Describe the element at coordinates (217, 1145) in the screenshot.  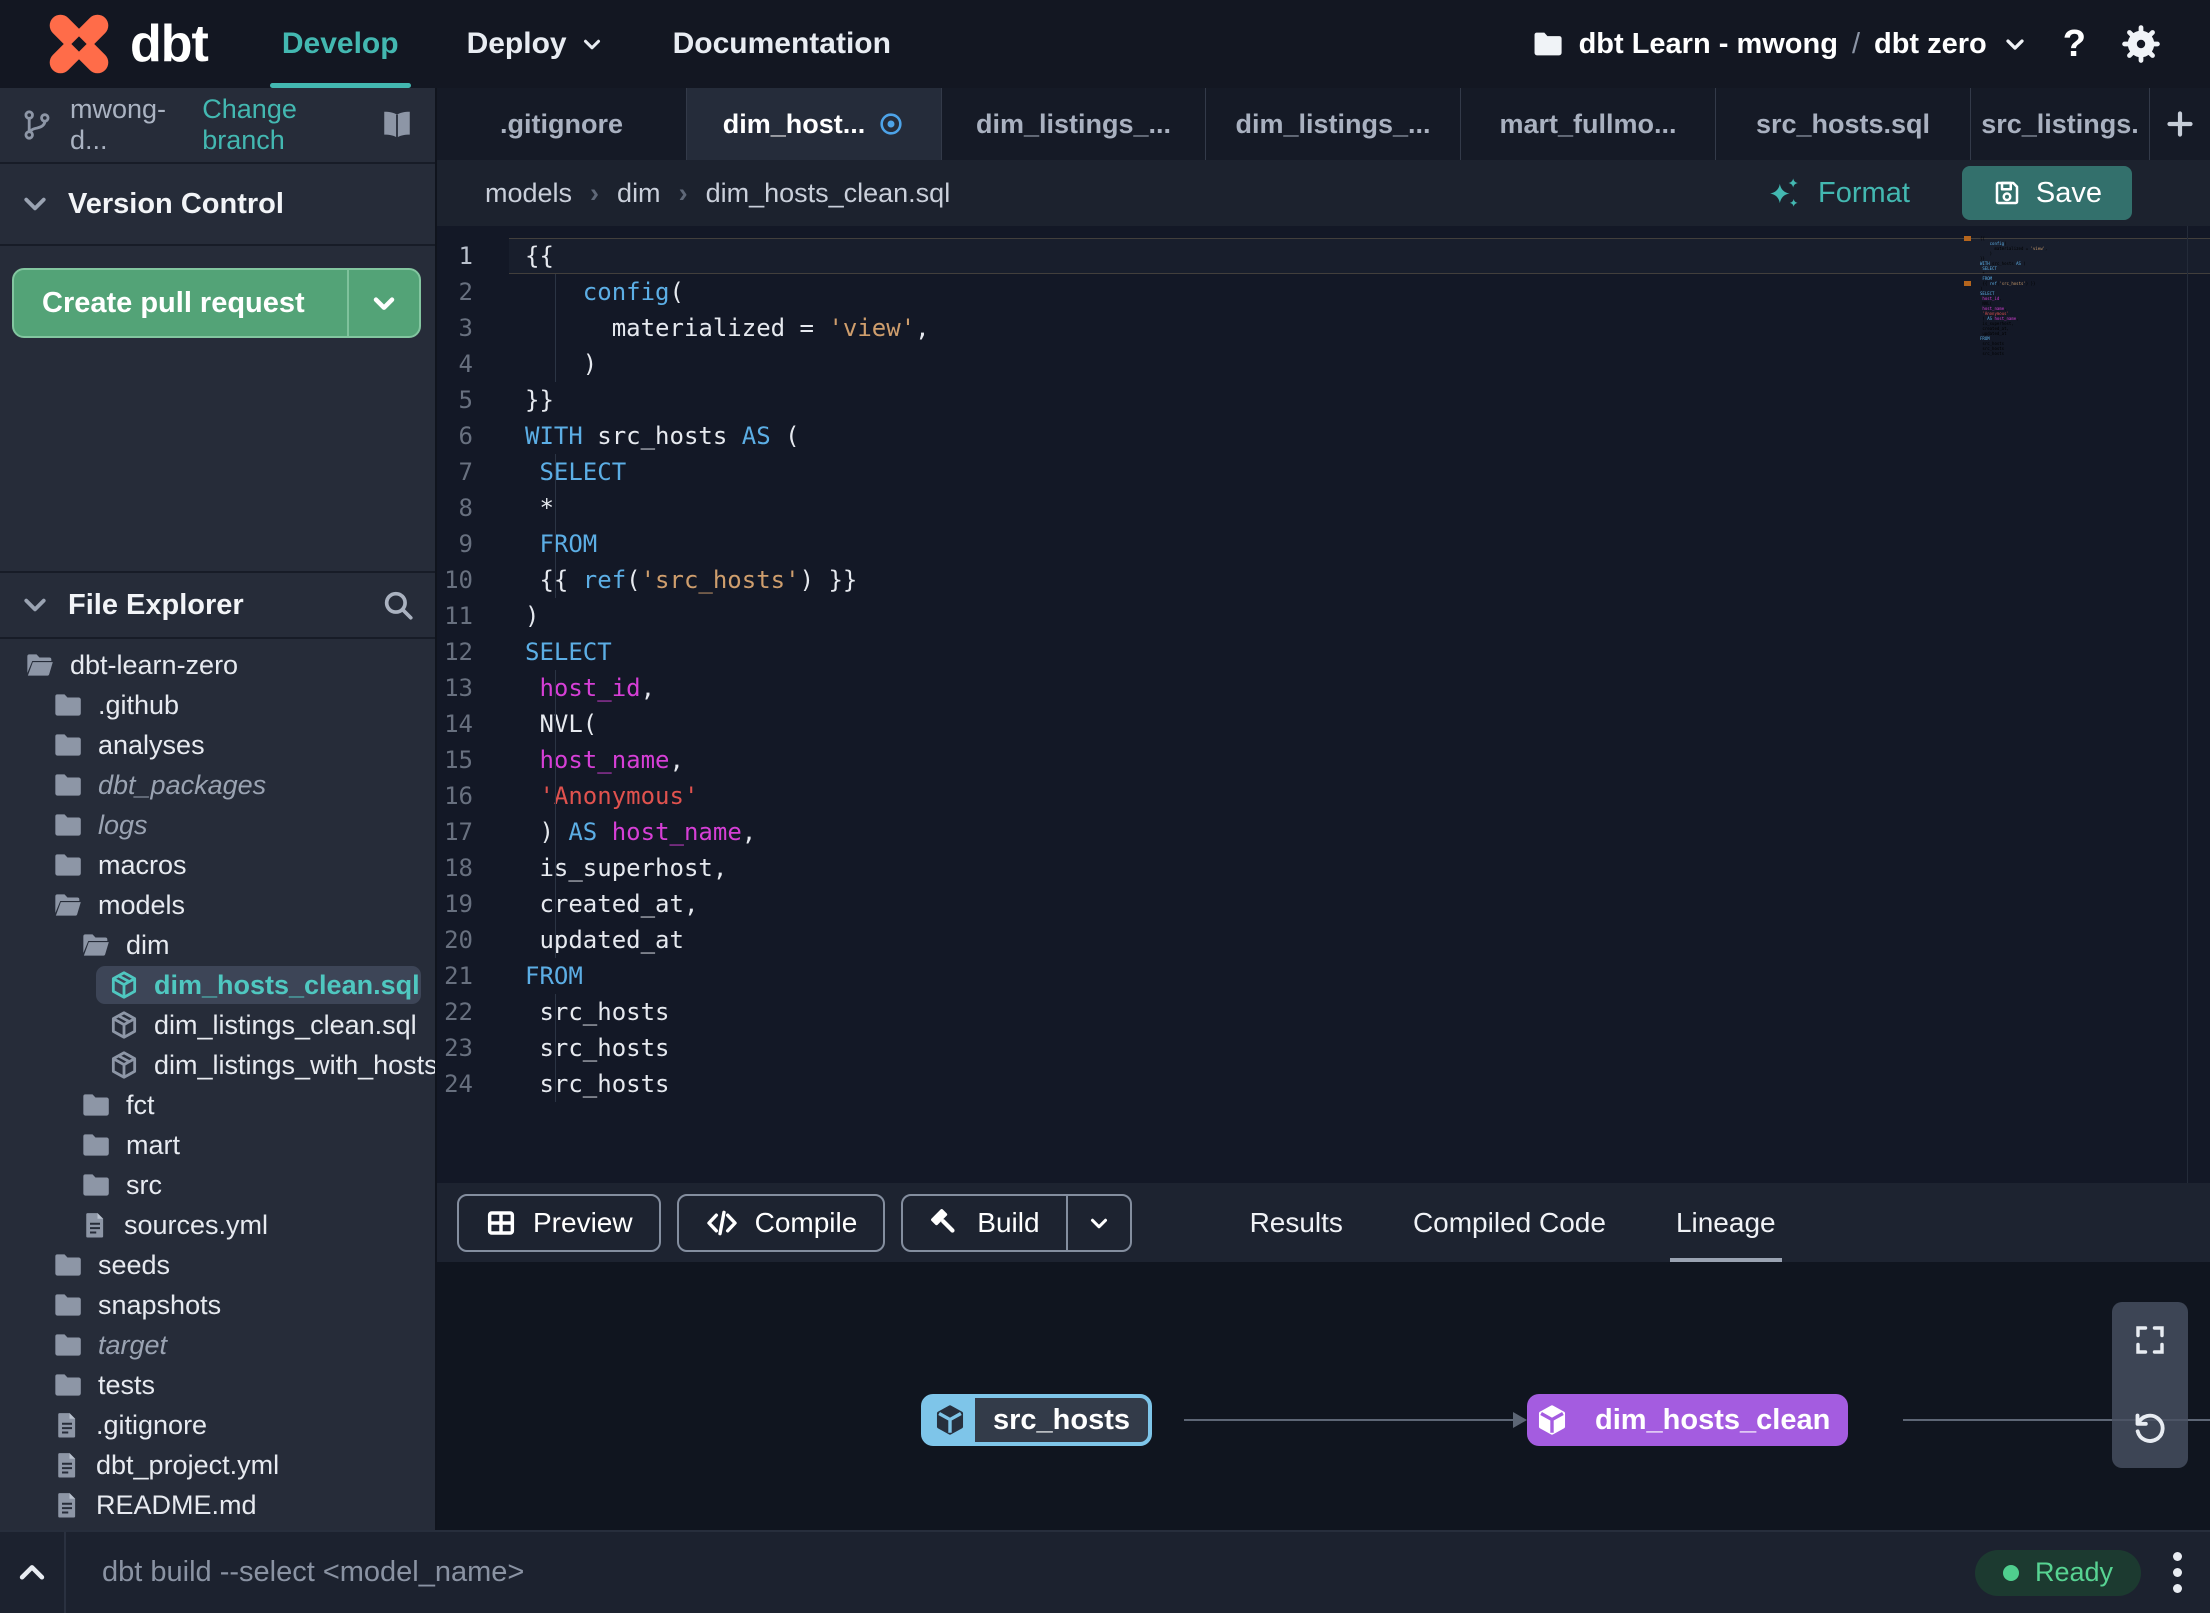
I see `tree-item-mart: mart` at that location.